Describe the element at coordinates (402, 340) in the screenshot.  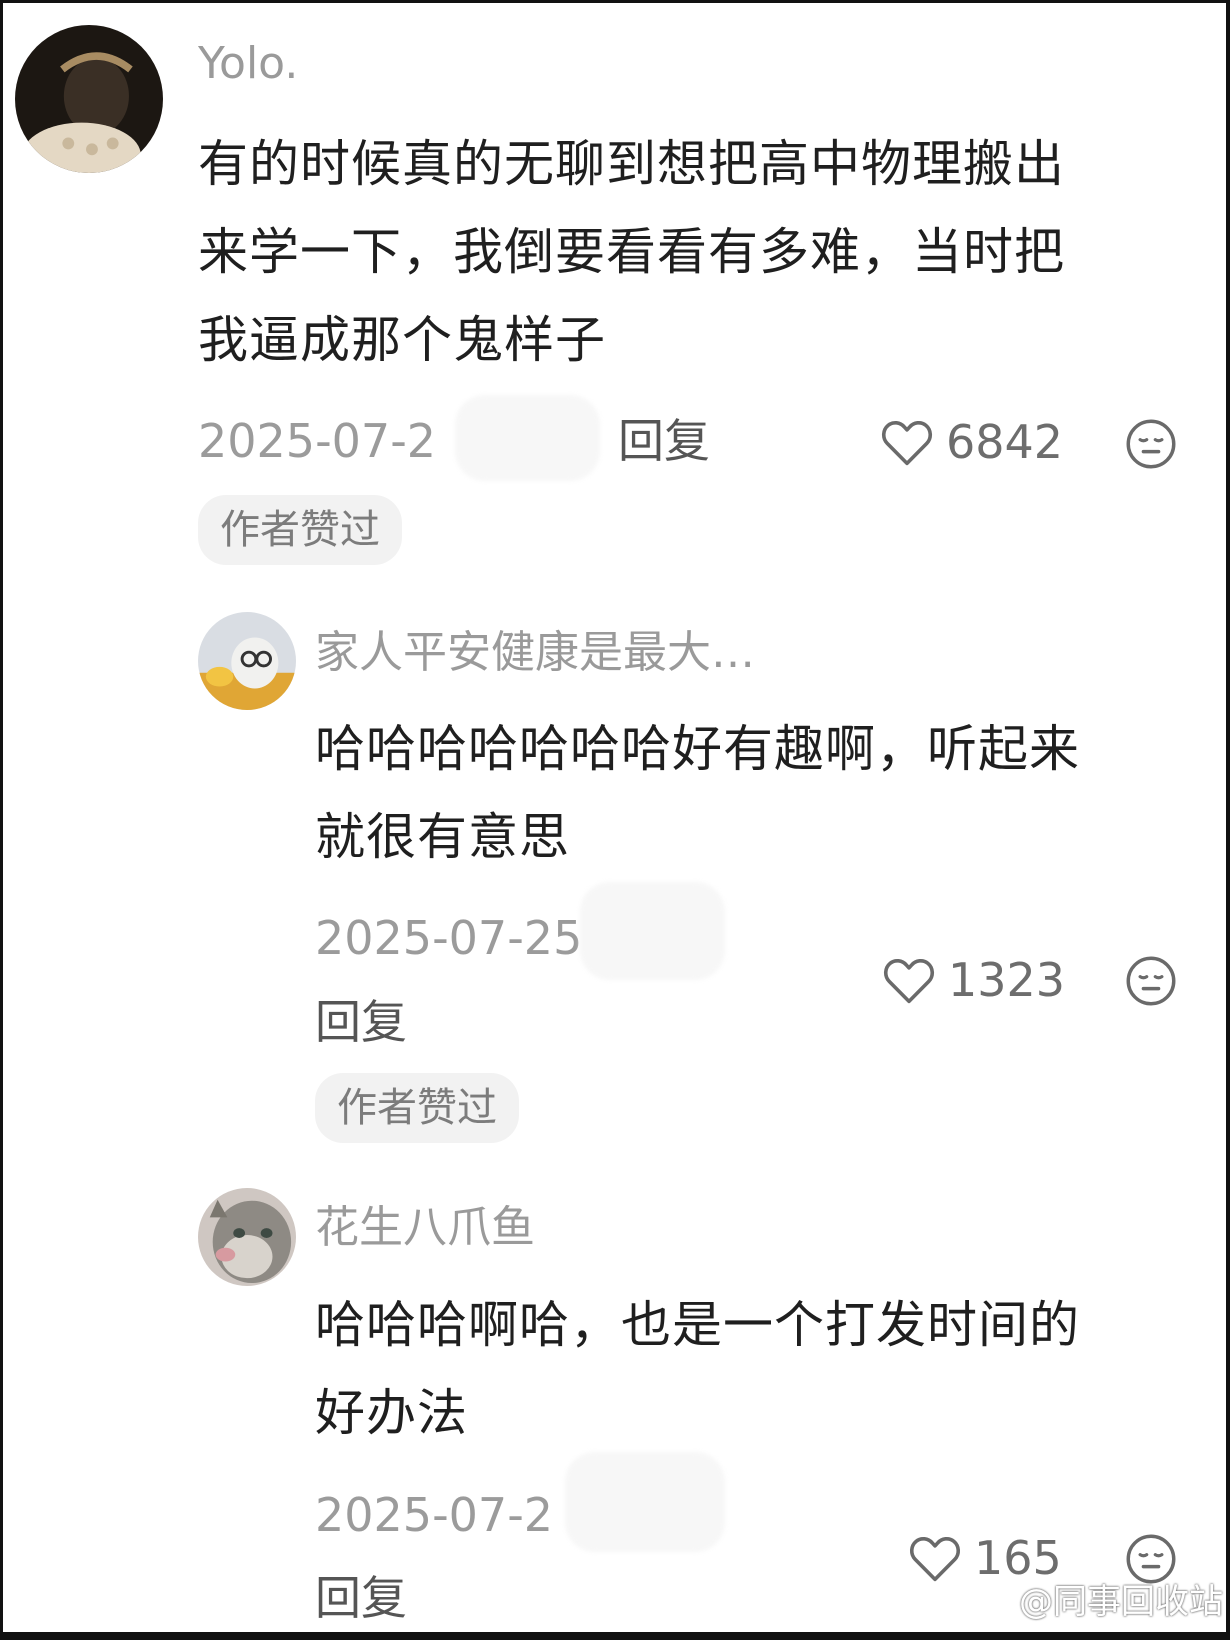
I see `comment-line: 我逼成那个鬼样子` at that location.